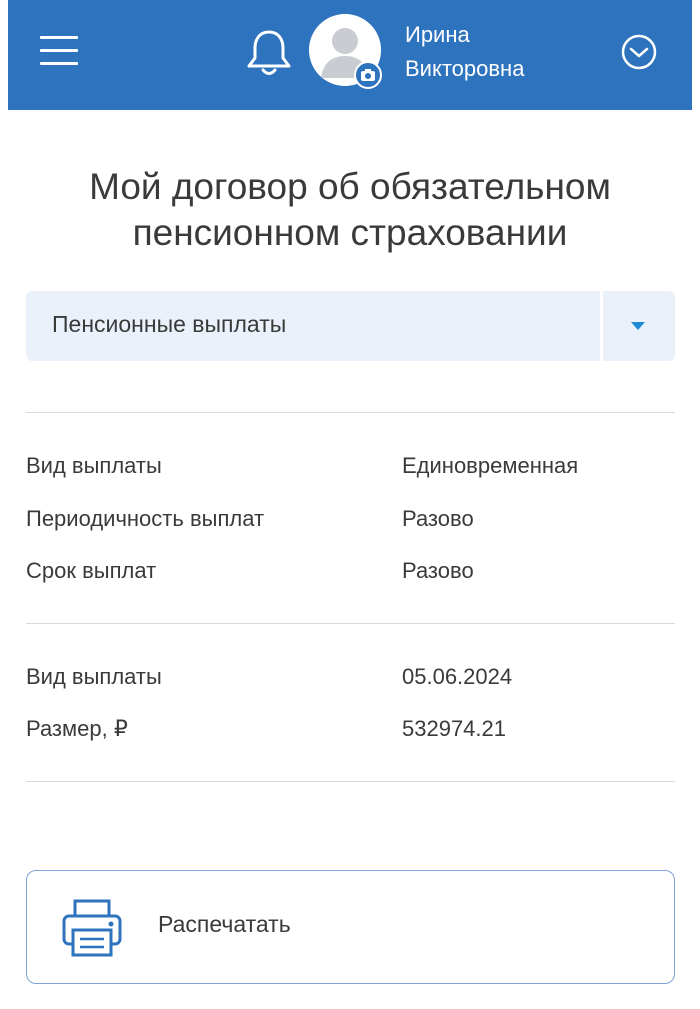  Describe the element at coordinates (59, 49) in the screenshot. I see `menu-icon` at that location.